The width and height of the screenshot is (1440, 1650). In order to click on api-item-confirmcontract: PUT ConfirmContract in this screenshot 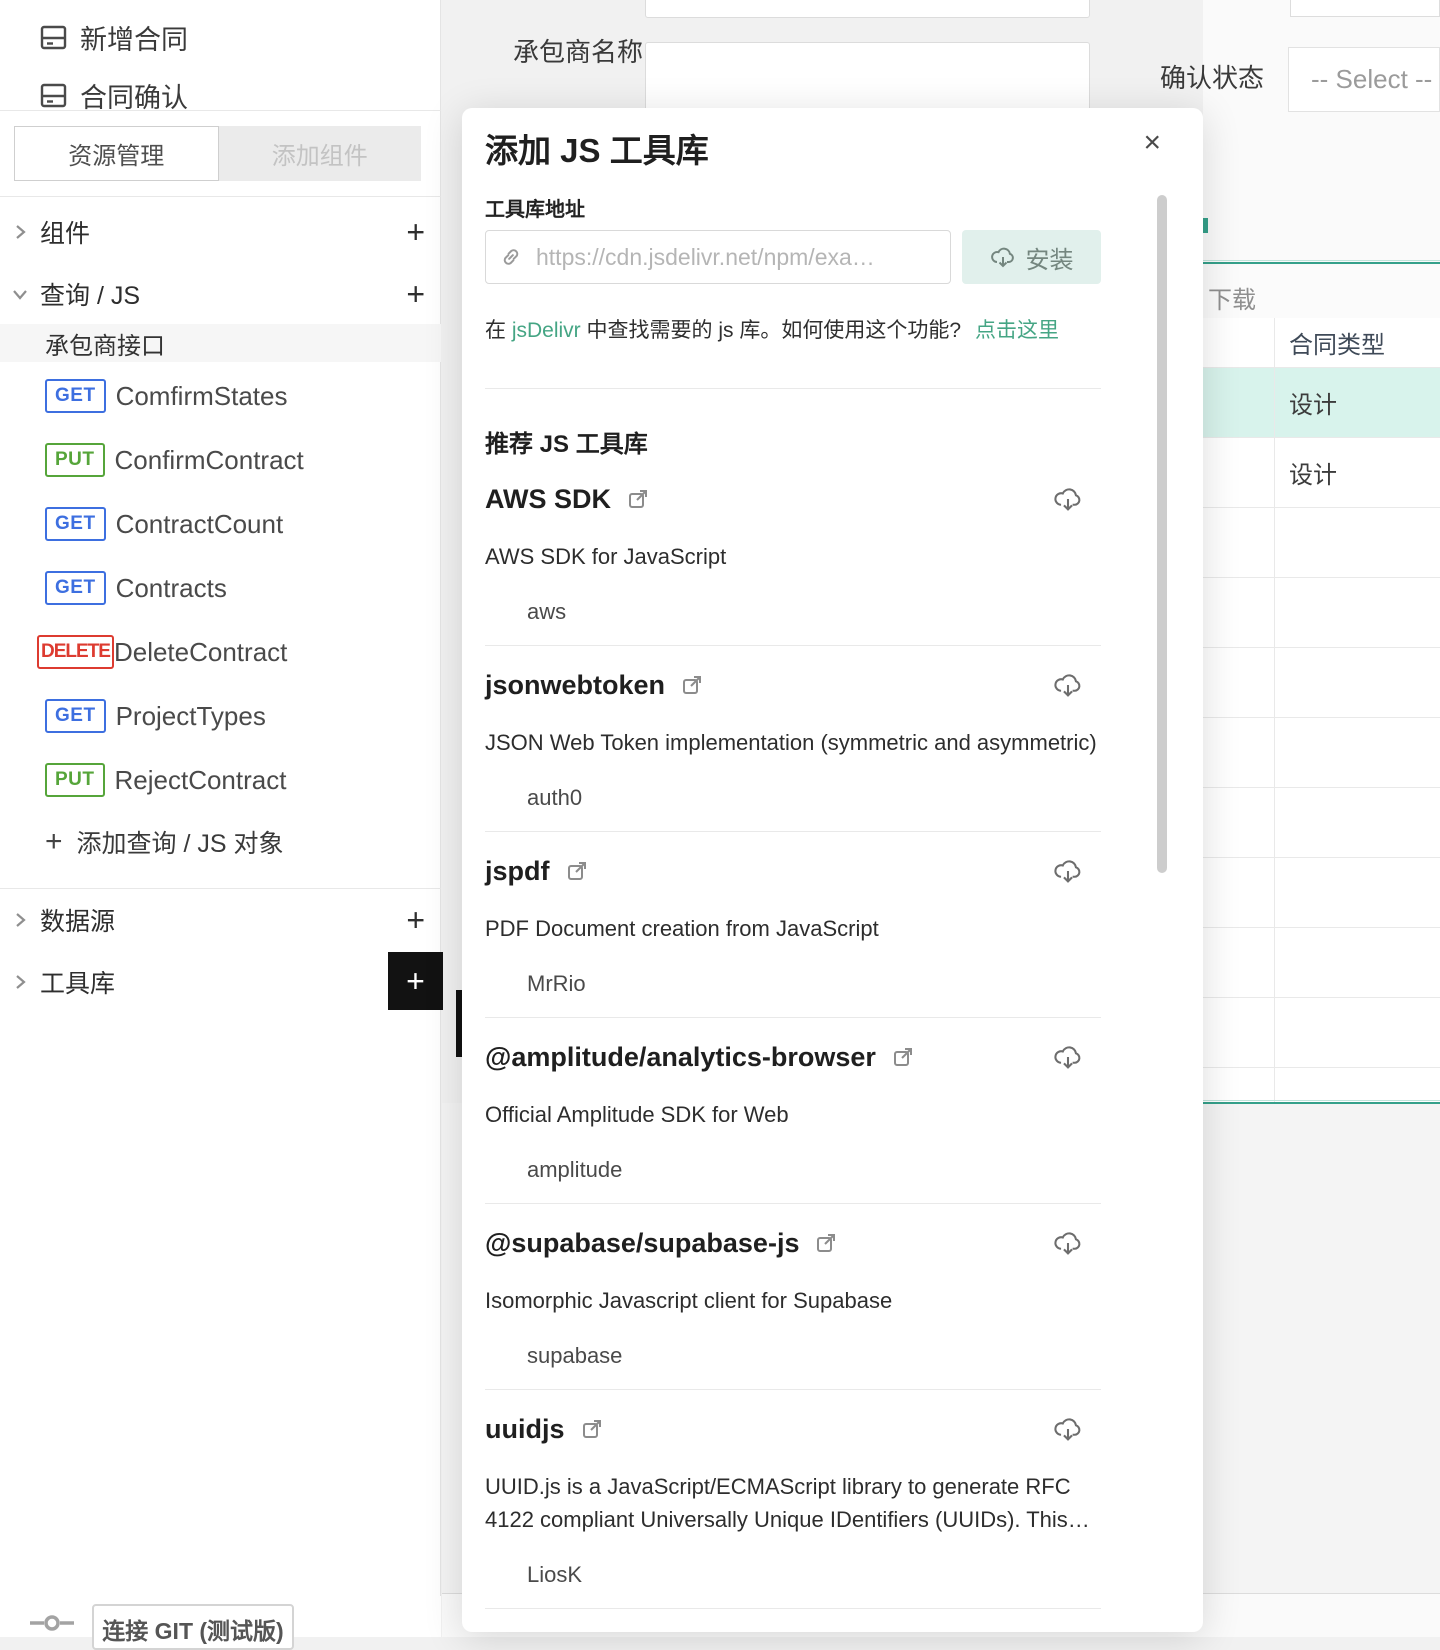, I will do `click(220, 460)`.